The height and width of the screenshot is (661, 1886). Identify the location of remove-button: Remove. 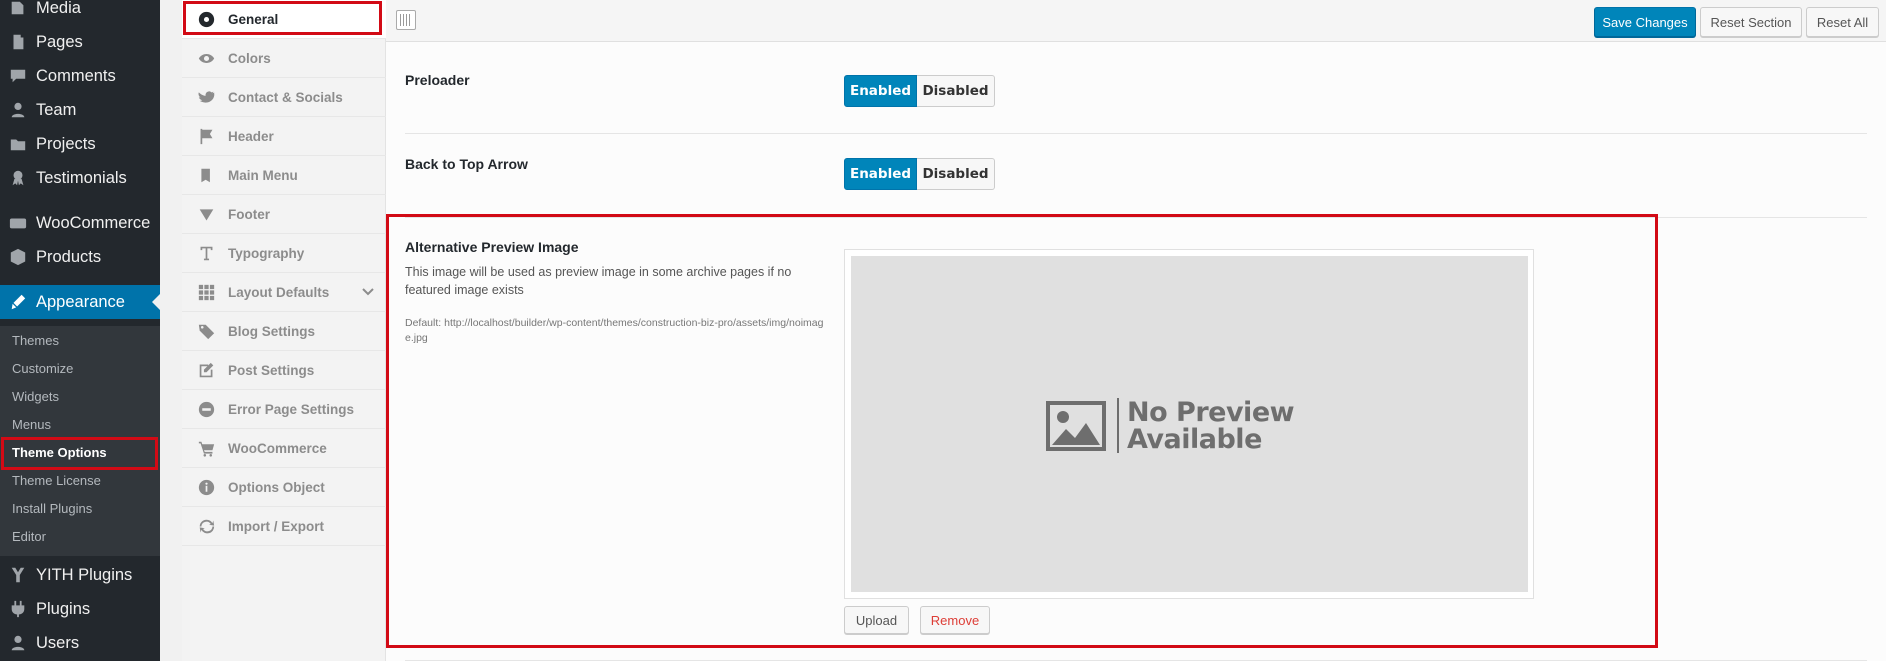
(955, 620).